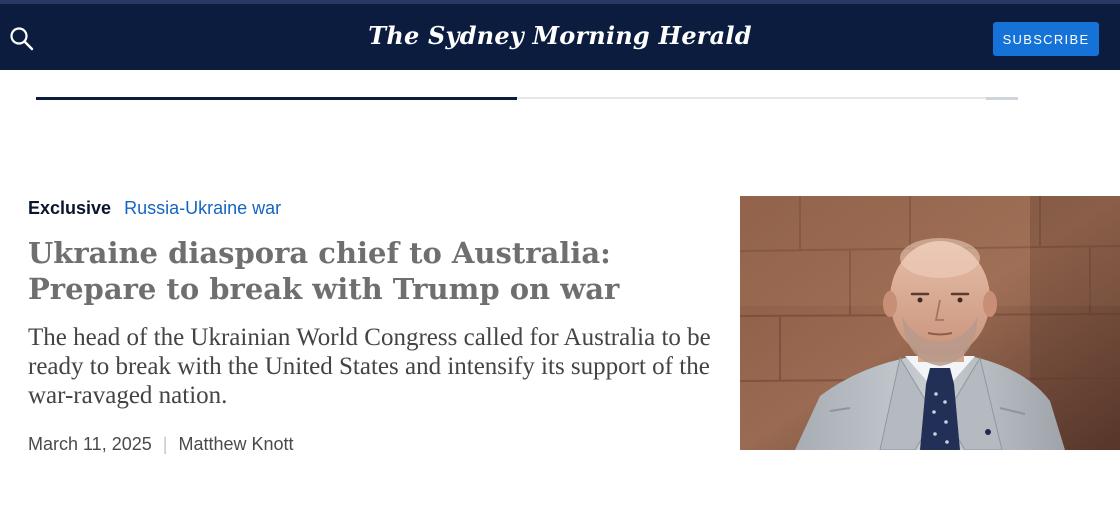 The width and height of the screenshot is (1120, 518). What do you see at coordinates (70, 208) in the screenshot?
I see `exclusive-label: Exclusive` at bounding box center [70, 208].